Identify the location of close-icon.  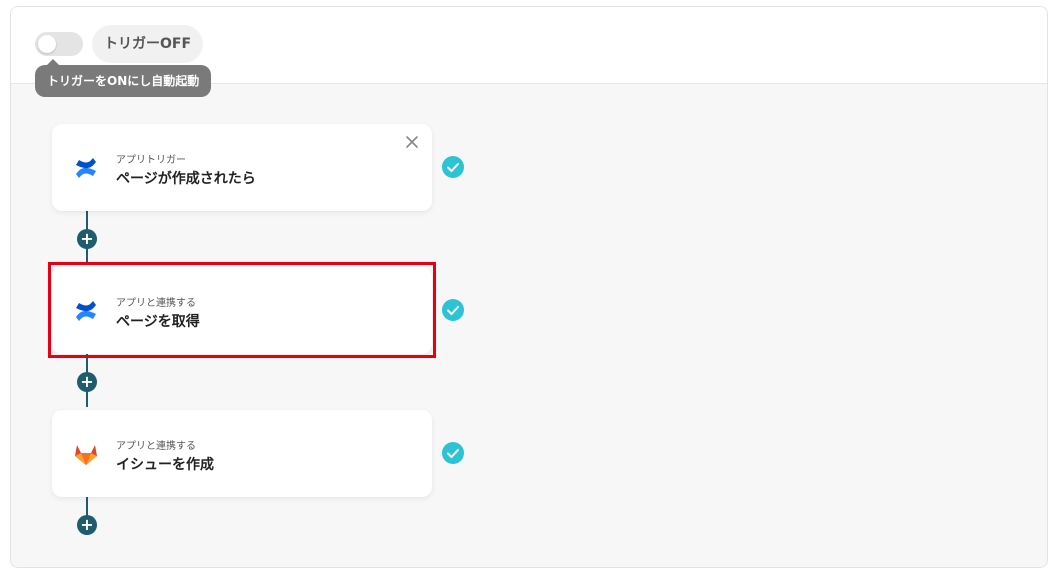
(412, 142).